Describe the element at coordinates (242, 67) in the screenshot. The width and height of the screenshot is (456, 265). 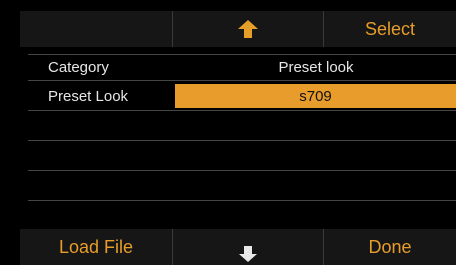
I see `list-row-category: Category Preset look` at that location.